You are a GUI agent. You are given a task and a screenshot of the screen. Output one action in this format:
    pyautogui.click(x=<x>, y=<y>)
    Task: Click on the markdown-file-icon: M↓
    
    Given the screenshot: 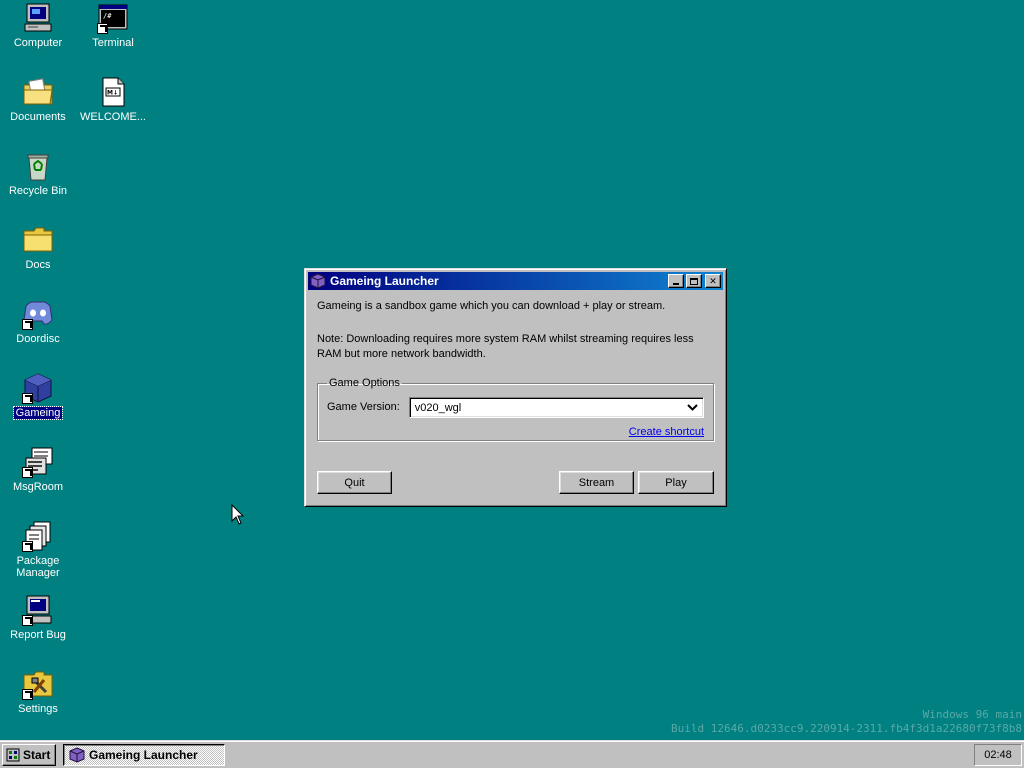 What is the action you would take?
    pyautogui.click(x=113, y=92)
    